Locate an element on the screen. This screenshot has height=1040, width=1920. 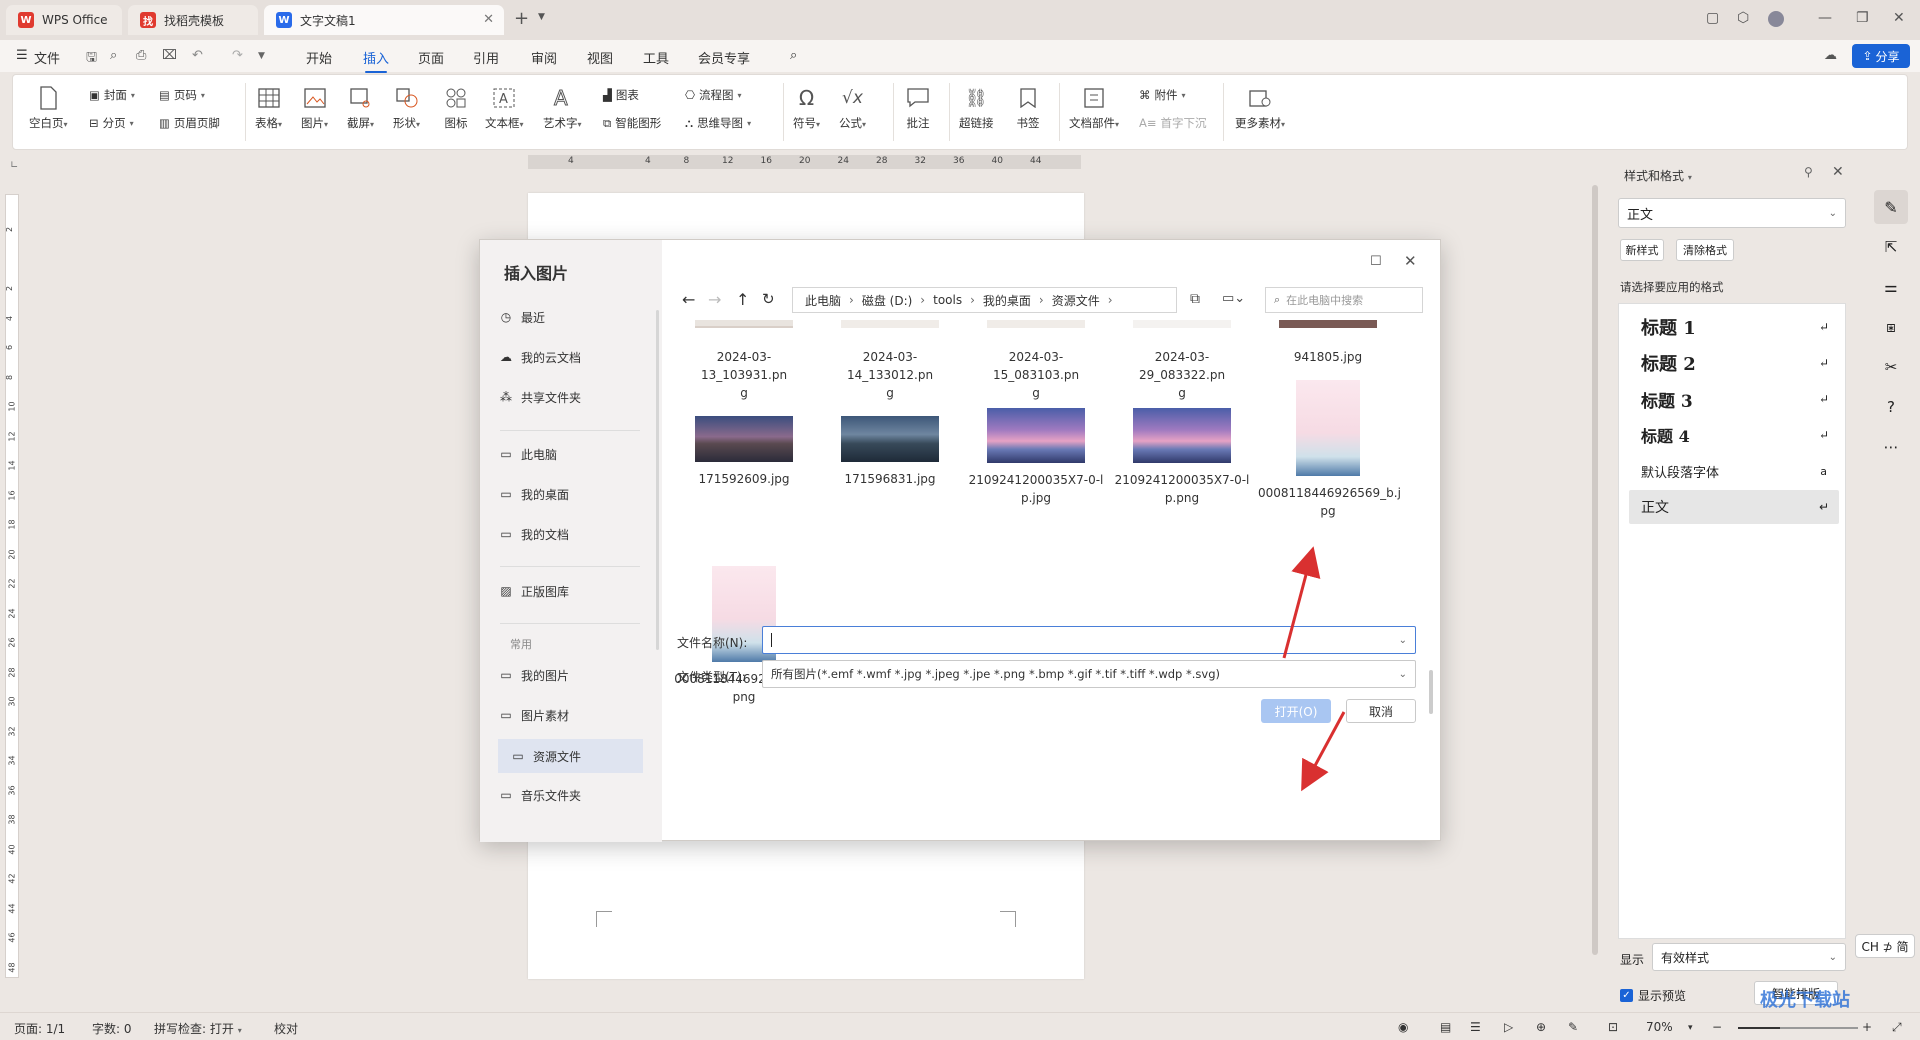
style-heading-2: 标题 2 ↵ is located at coordinates (1734, 363).